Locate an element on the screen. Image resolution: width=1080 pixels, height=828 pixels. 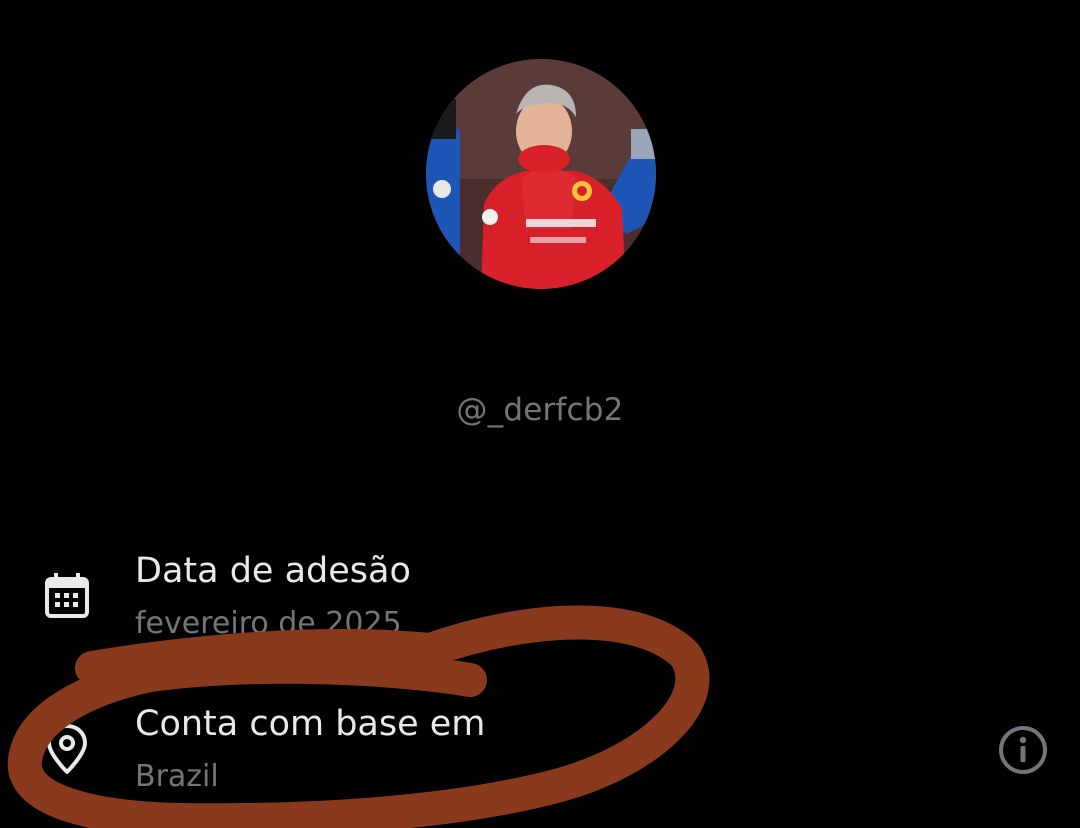
joined-title: Data de adesão is located at coordinates (273, 571).